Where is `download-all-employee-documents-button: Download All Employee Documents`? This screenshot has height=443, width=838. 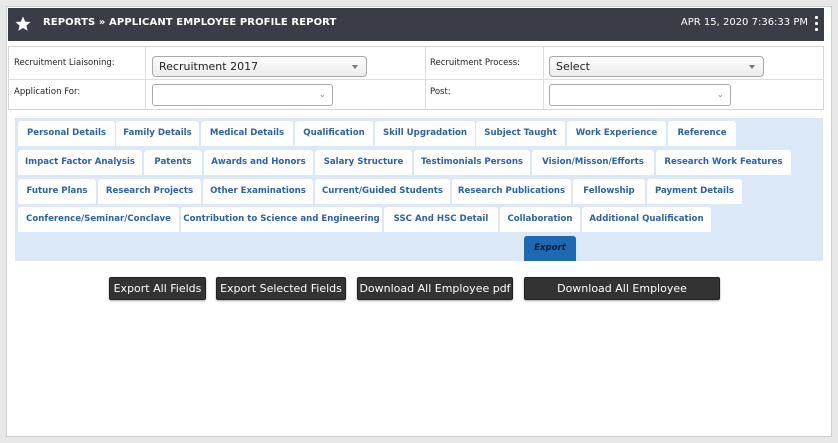 download-all-employee-documents-button: Download All Employee Documents is located at coordinates (622, 296).